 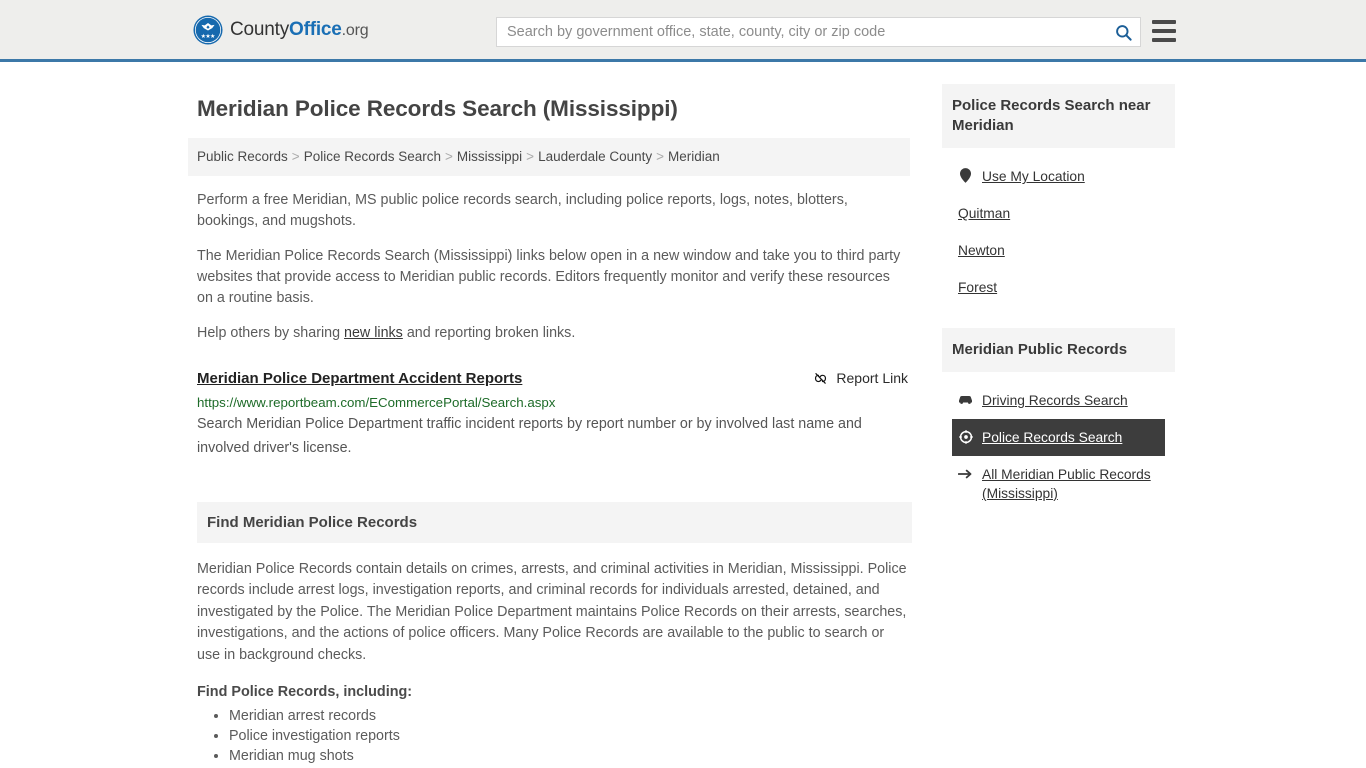 I want to click on hamburger-menu-icon, so click(x=1164, y=31).